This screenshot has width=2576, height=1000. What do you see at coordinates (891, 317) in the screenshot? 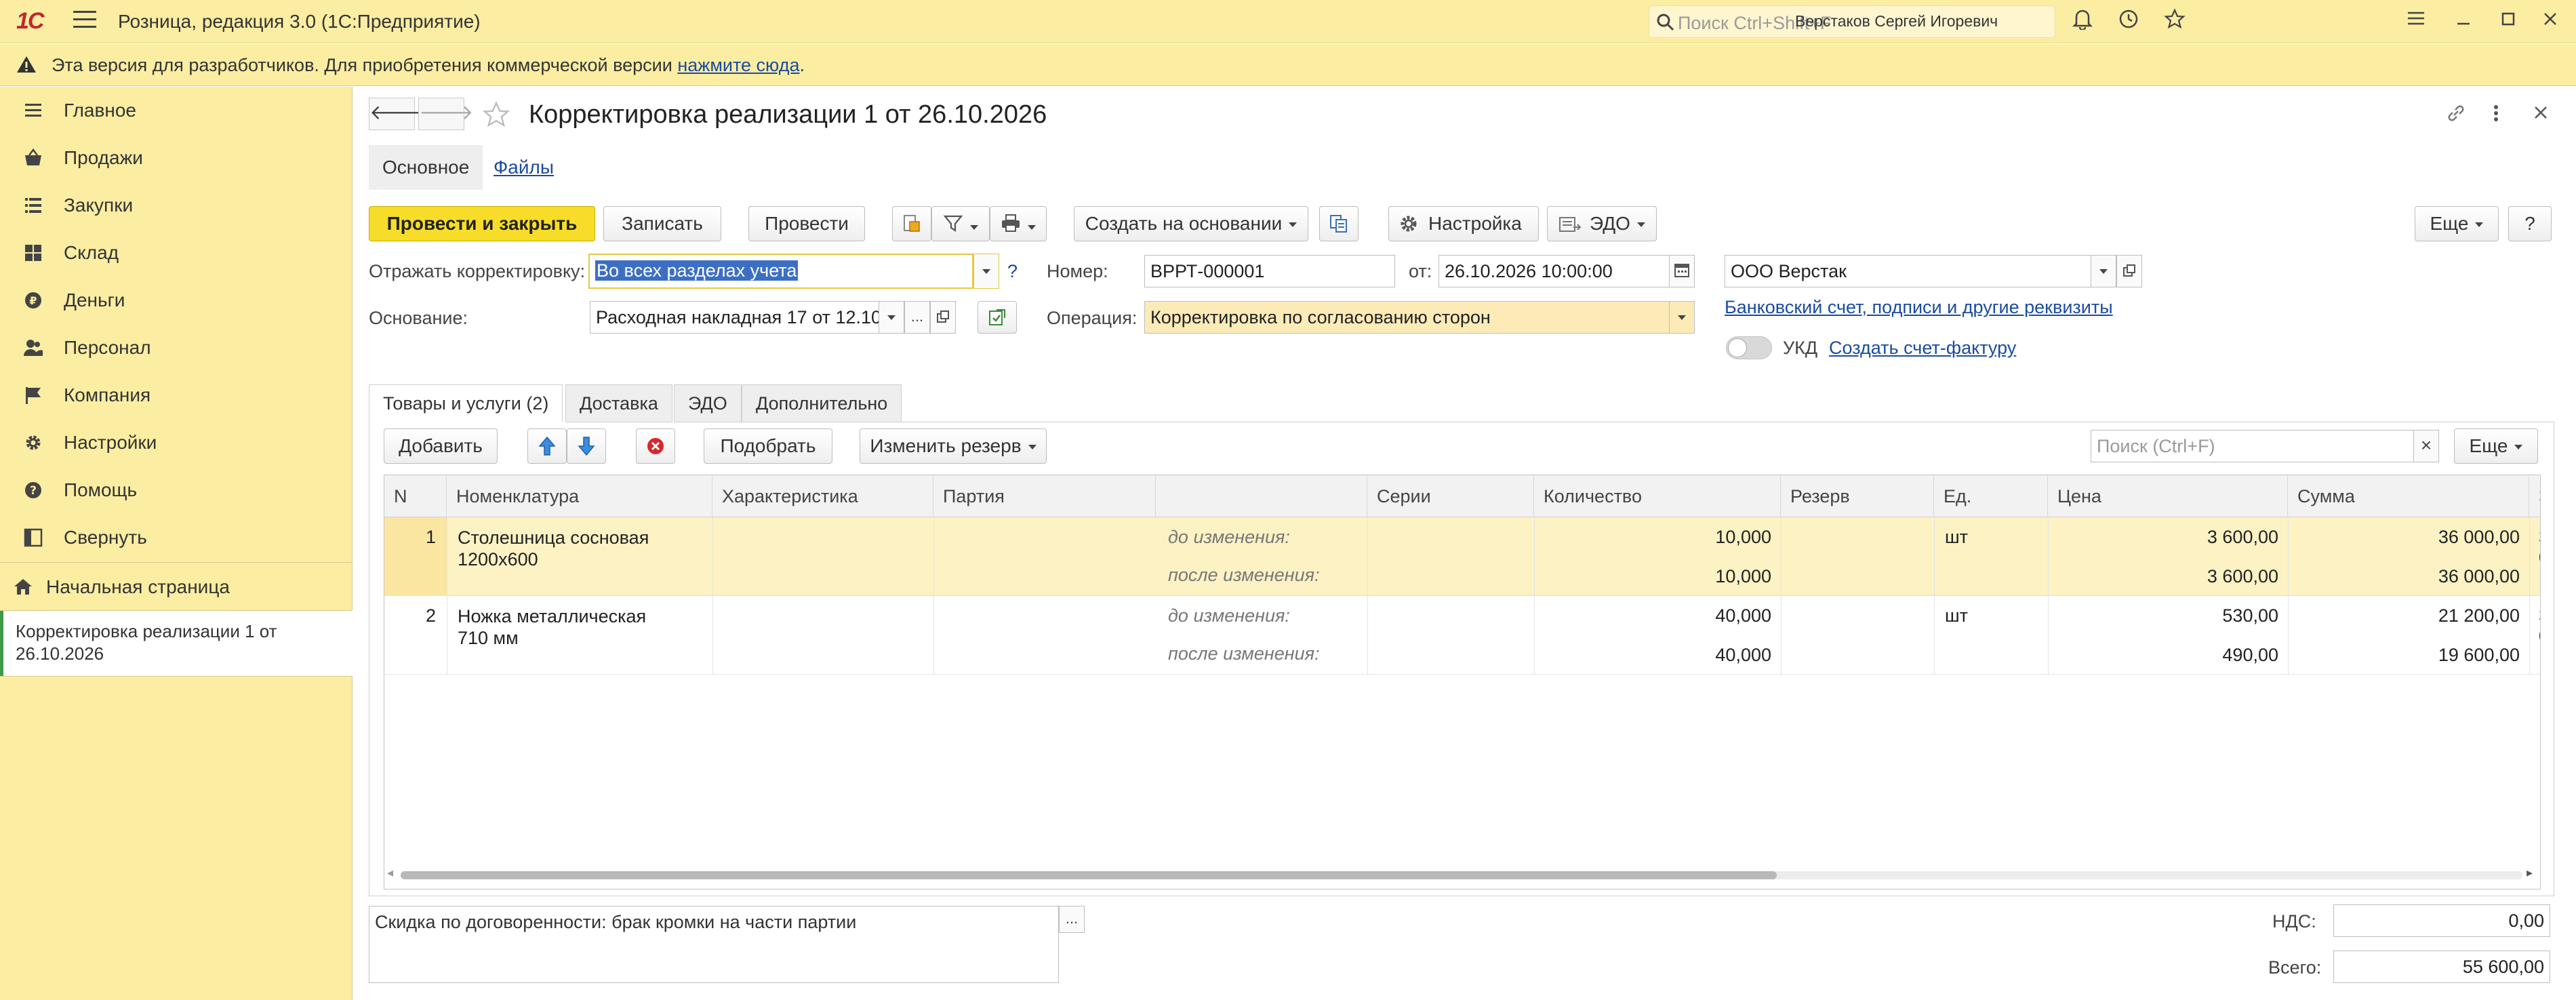
I see `basis-dropdown` at bounding box center [891, 317].